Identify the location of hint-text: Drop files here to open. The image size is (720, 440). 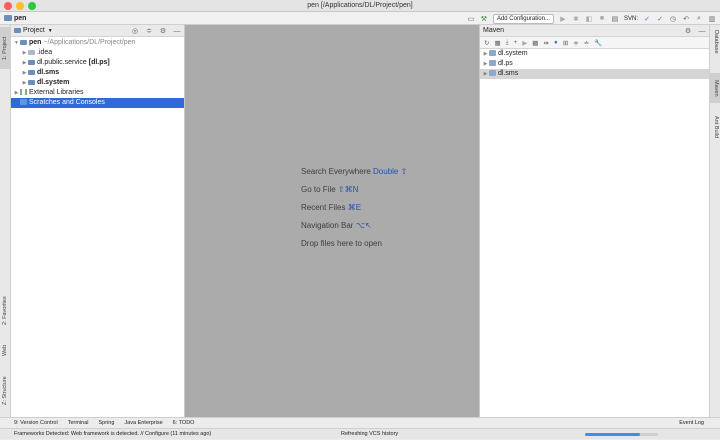
(341, 243).